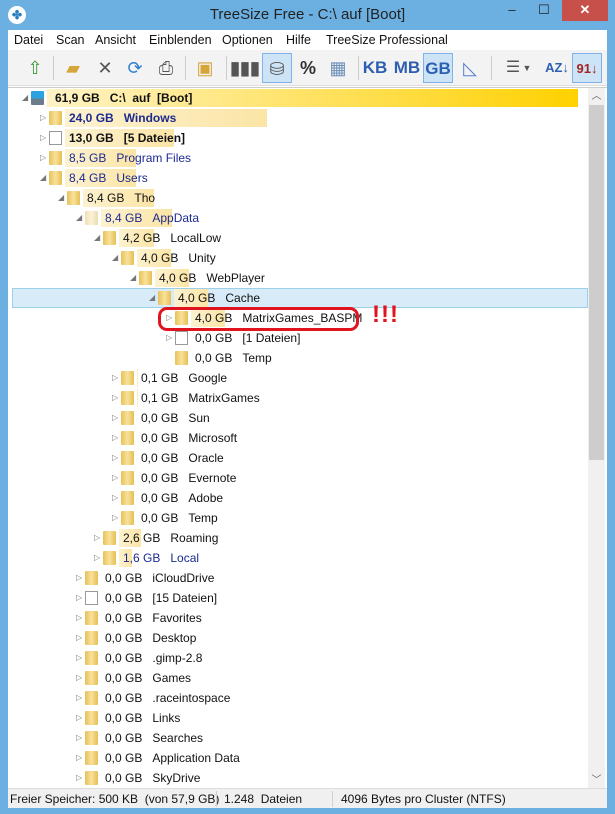 The image size is (615, 814). Describe the element at coordinates (247, 40) in the screenshot. I see `menu-optionen: Optionen` at that location.